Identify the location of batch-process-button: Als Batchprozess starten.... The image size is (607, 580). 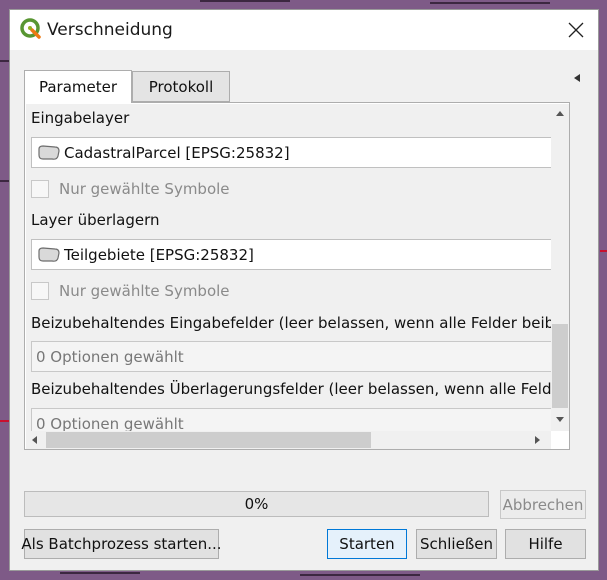
(121, 544).